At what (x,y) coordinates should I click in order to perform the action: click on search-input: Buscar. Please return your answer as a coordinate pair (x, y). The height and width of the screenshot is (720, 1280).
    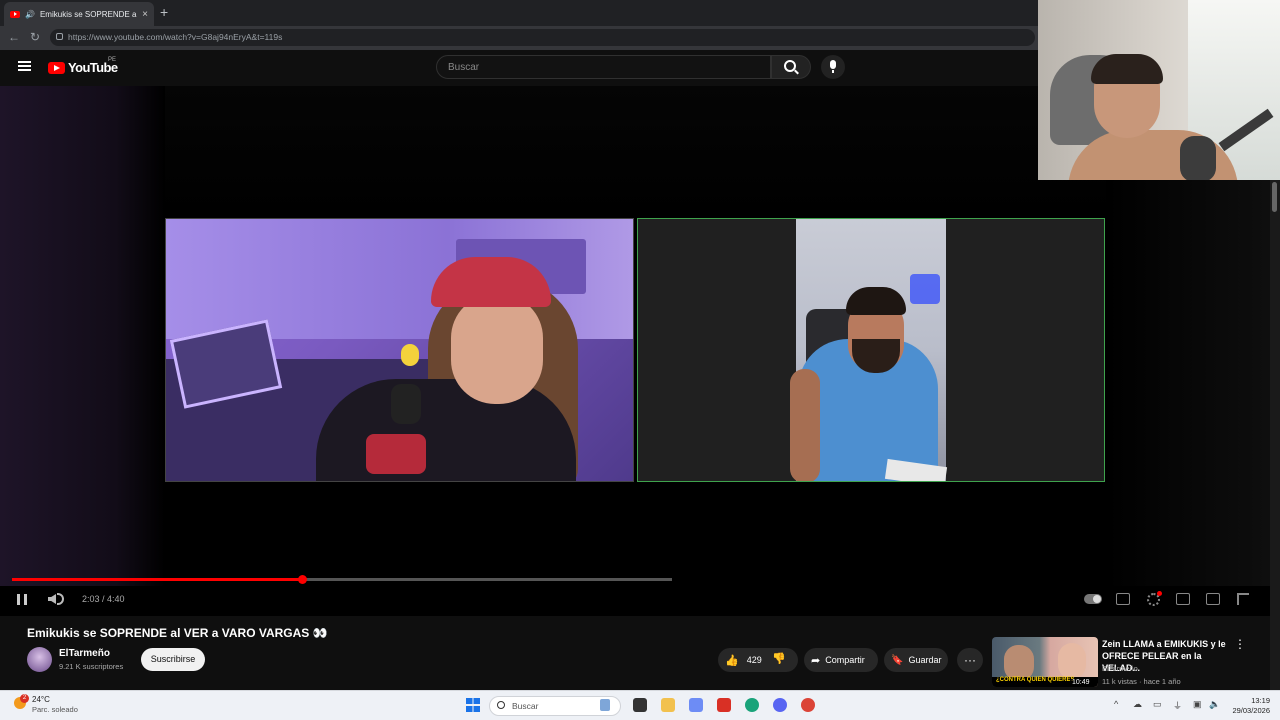
    Looking at the image, I should click on (603, 67).